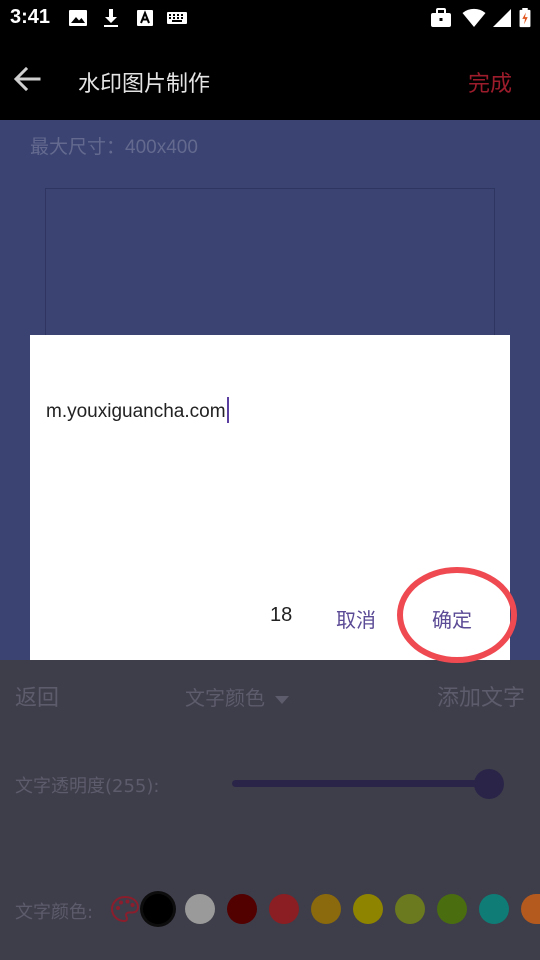 The height and width of the screenshot is (960, 540). I want to click on chevron-down-icon, so click(282, 699).